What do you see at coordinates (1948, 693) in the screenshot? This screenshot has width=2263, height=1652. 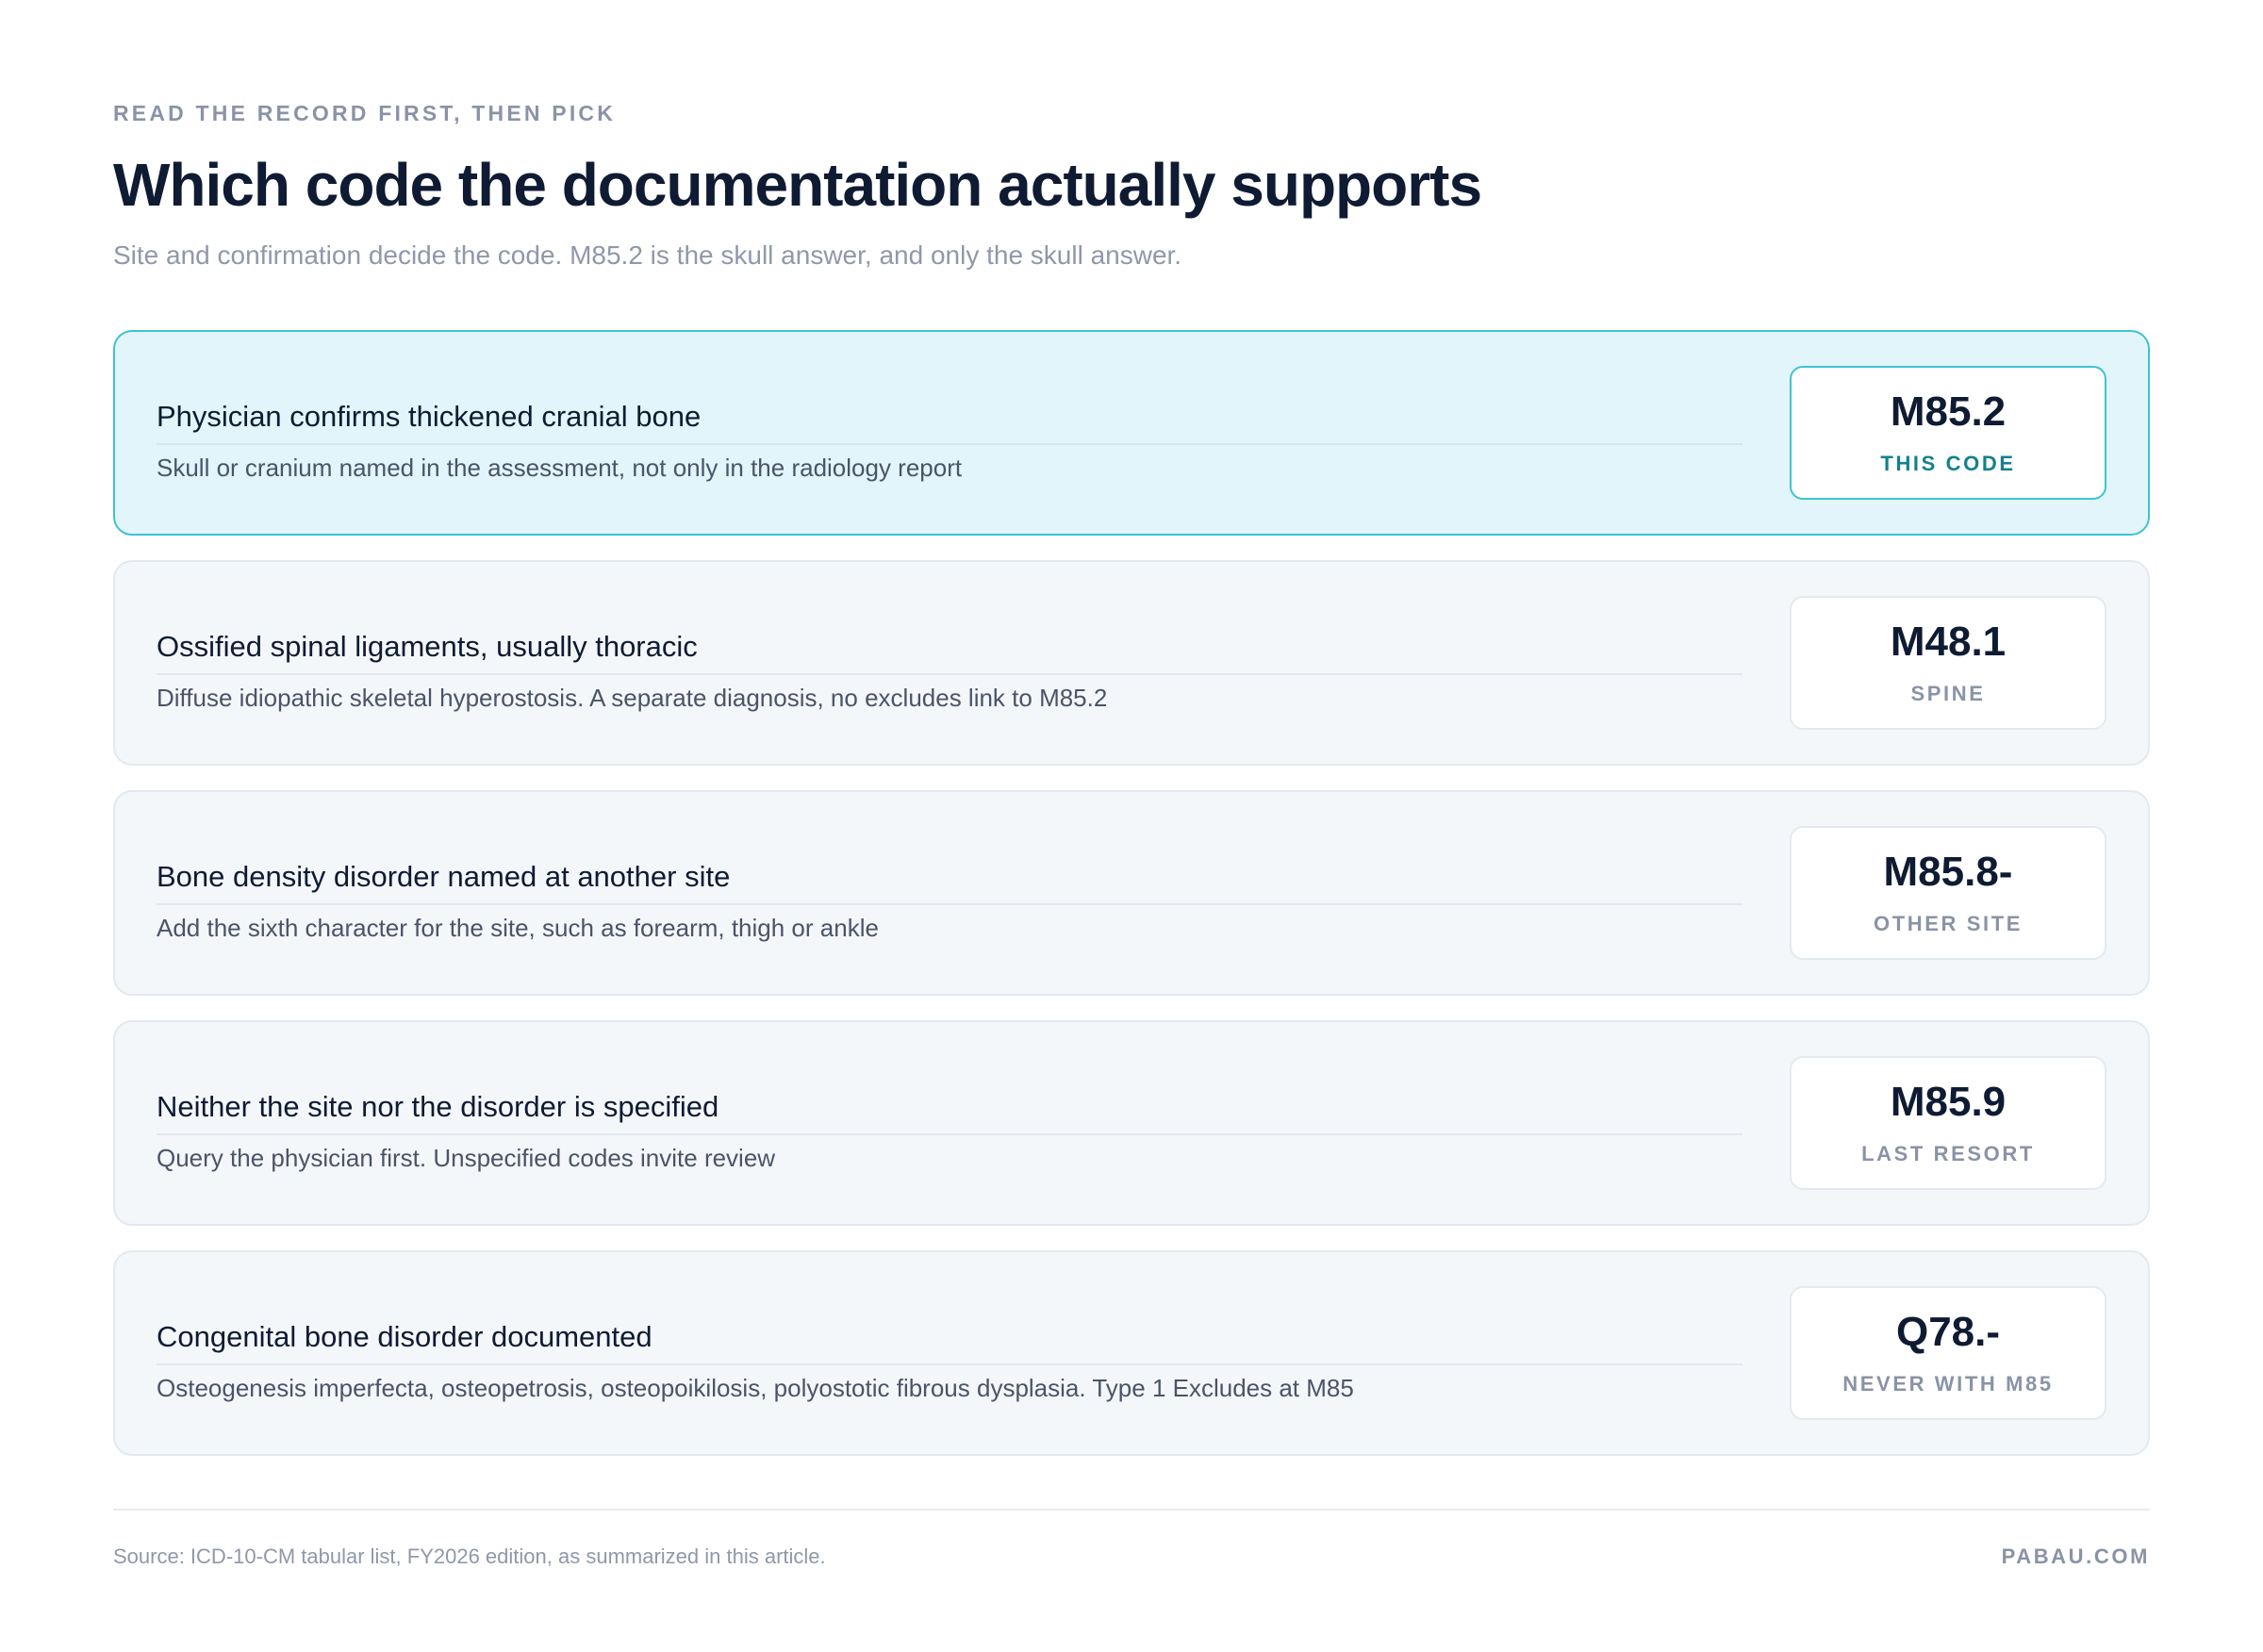 I see `code-label: SPINE` at bounding box center [1948, 693].